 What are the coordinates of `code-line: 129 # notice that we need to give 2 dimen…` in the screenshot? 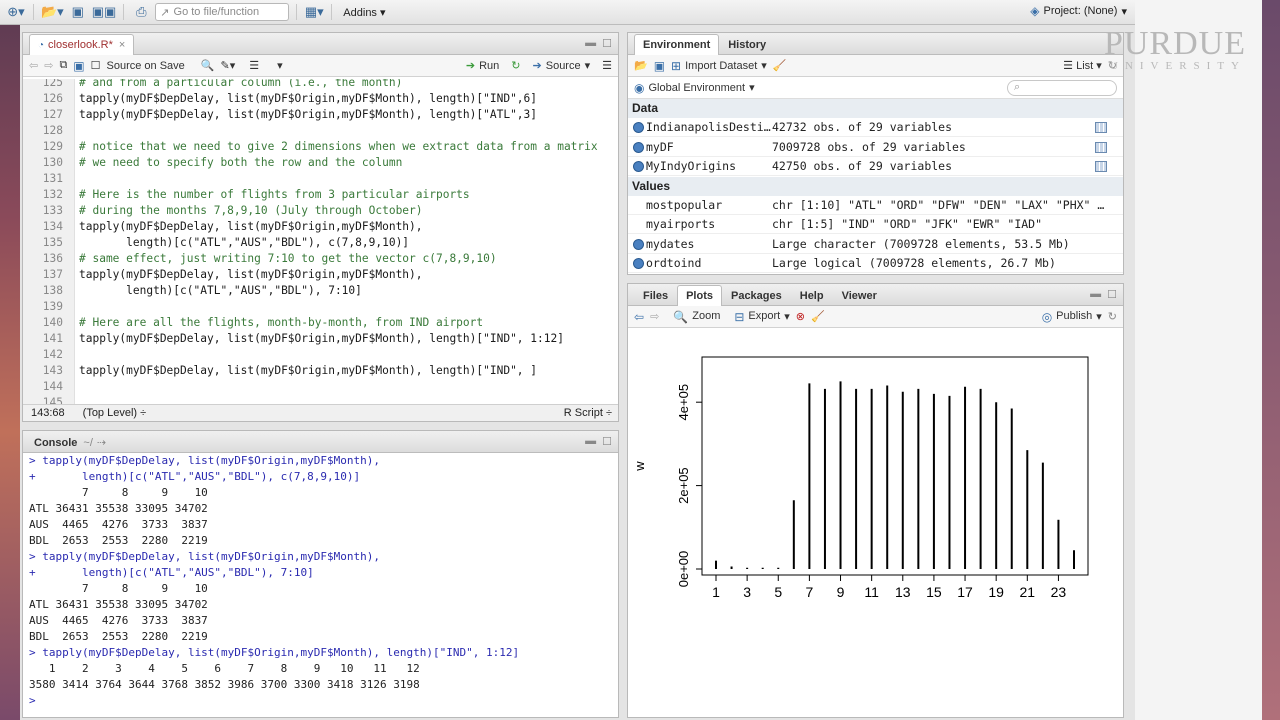 It's located at (320, 147).